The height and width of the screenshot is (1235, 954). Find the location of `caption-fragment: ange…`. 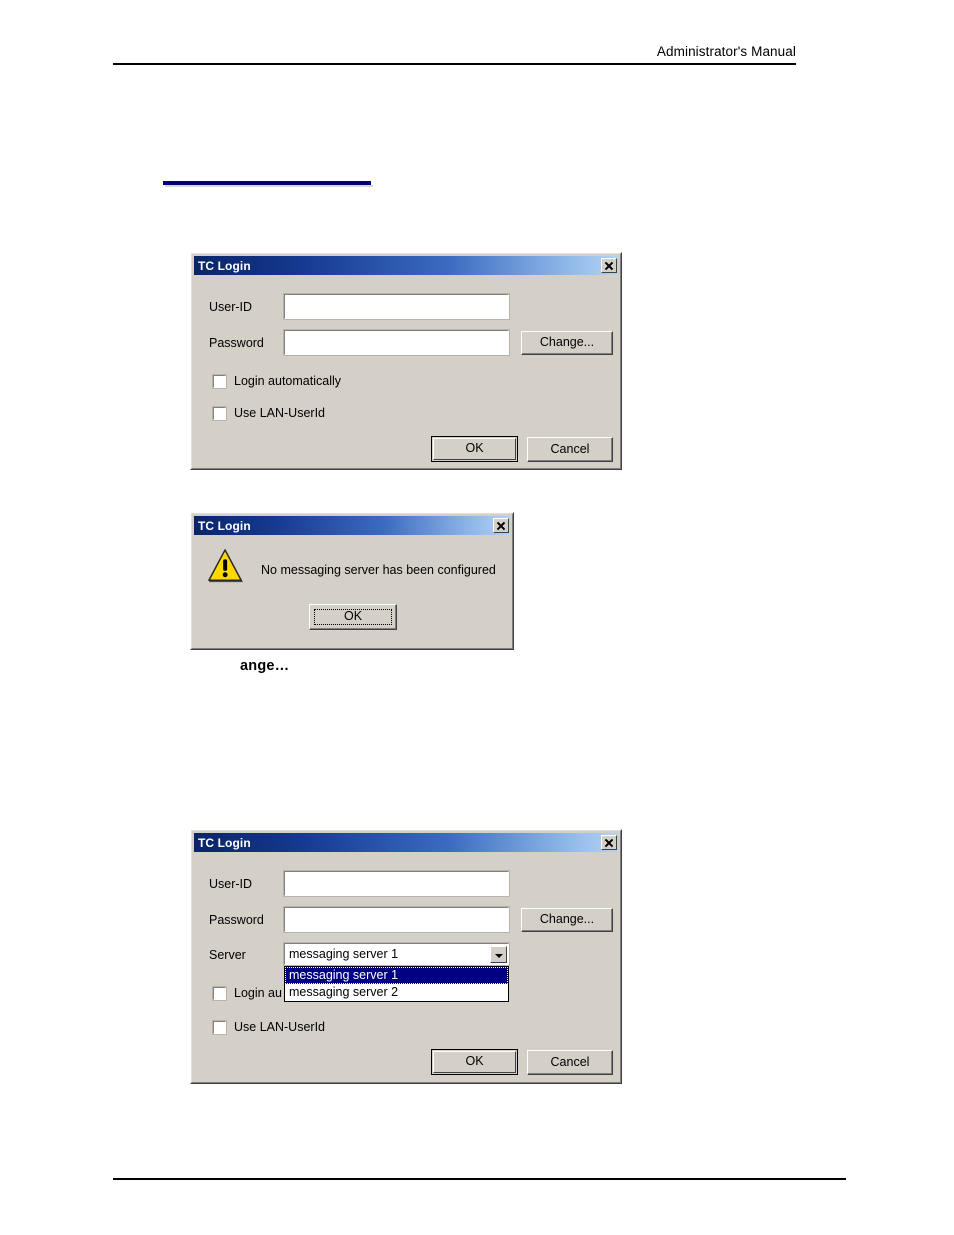

caption-fragment: ange… is located at coordinates (265, 666).